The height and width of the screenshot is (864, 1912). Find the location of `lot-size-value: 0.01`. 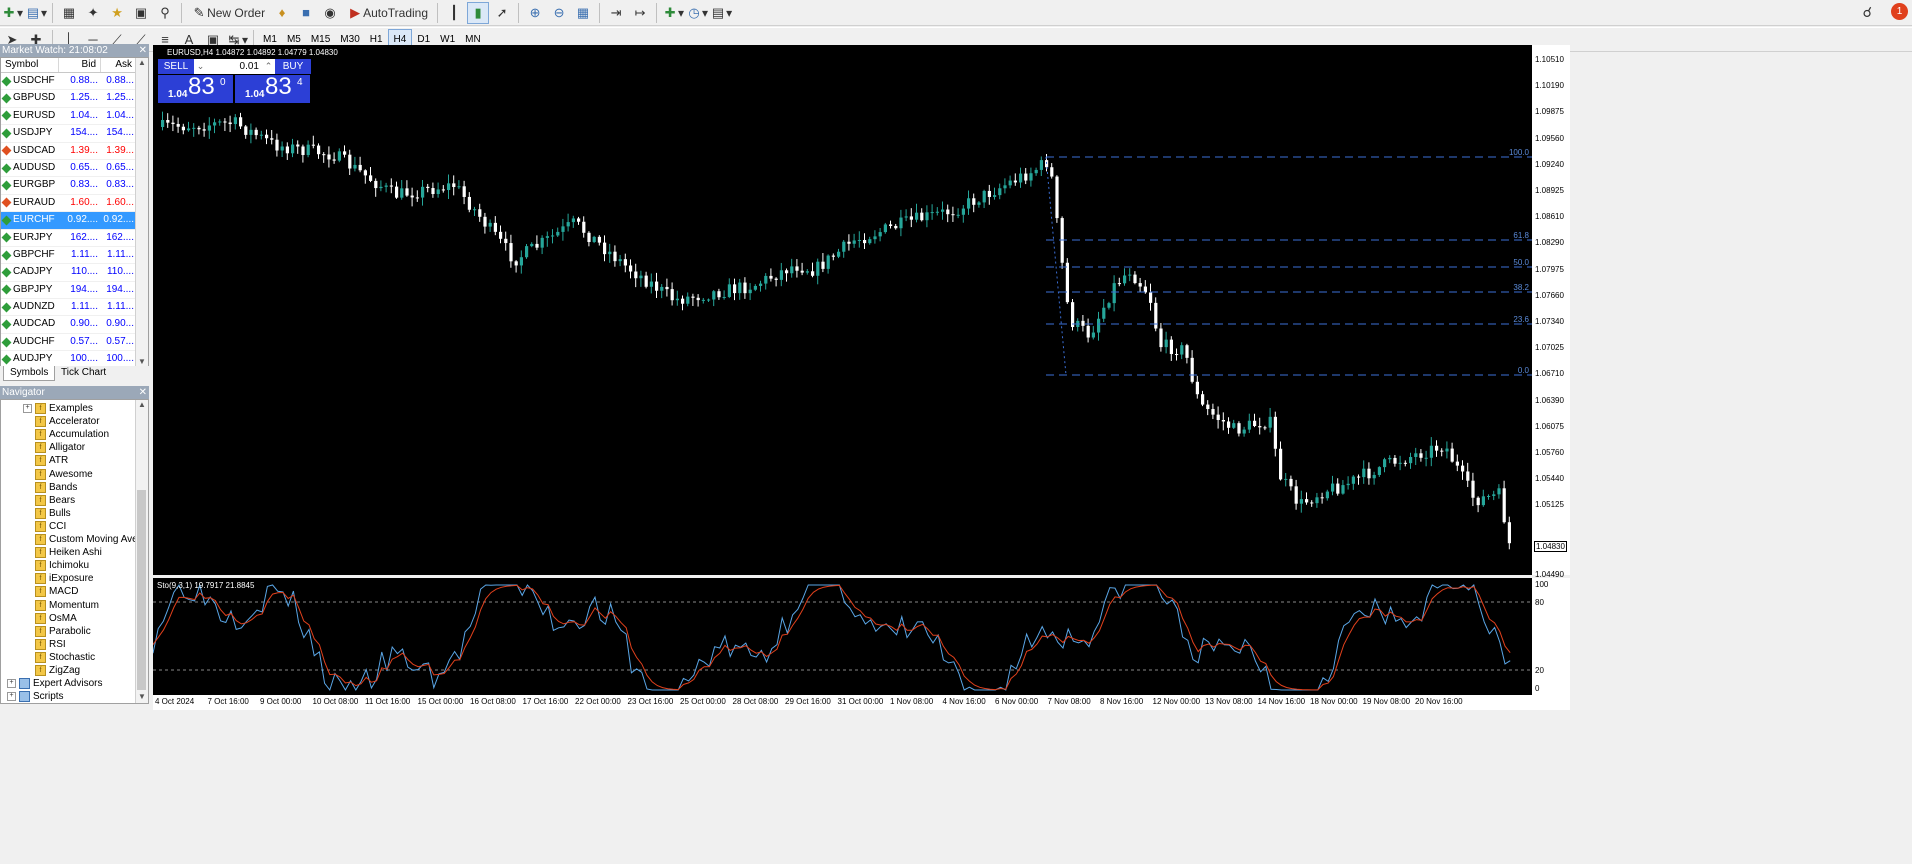

lot-size-value: 0.01 is located at coordinates (234, 66).